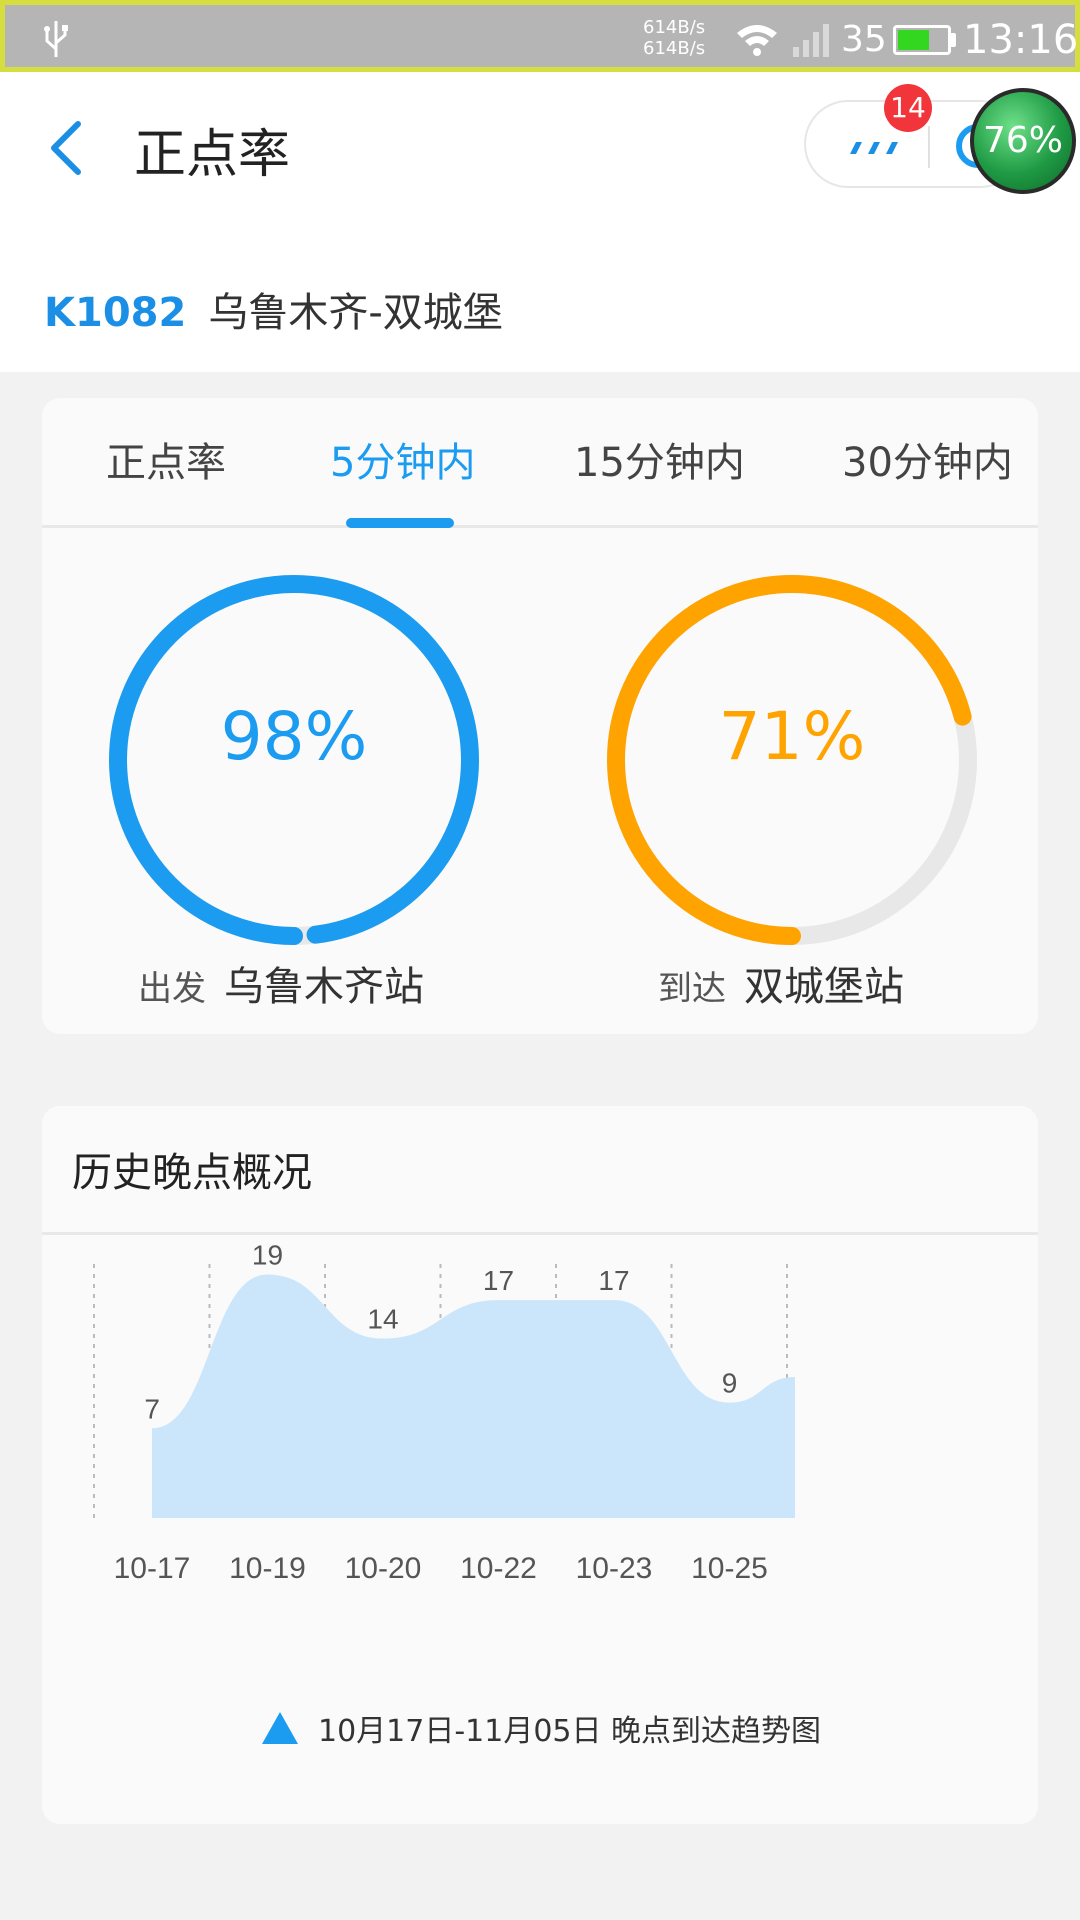 The image size is (1080, 1920). What do you see at coordinates (383, 1568) in the screenshot?
I see `x-tick-label: 10-20` at bounding box center [383, 1568].